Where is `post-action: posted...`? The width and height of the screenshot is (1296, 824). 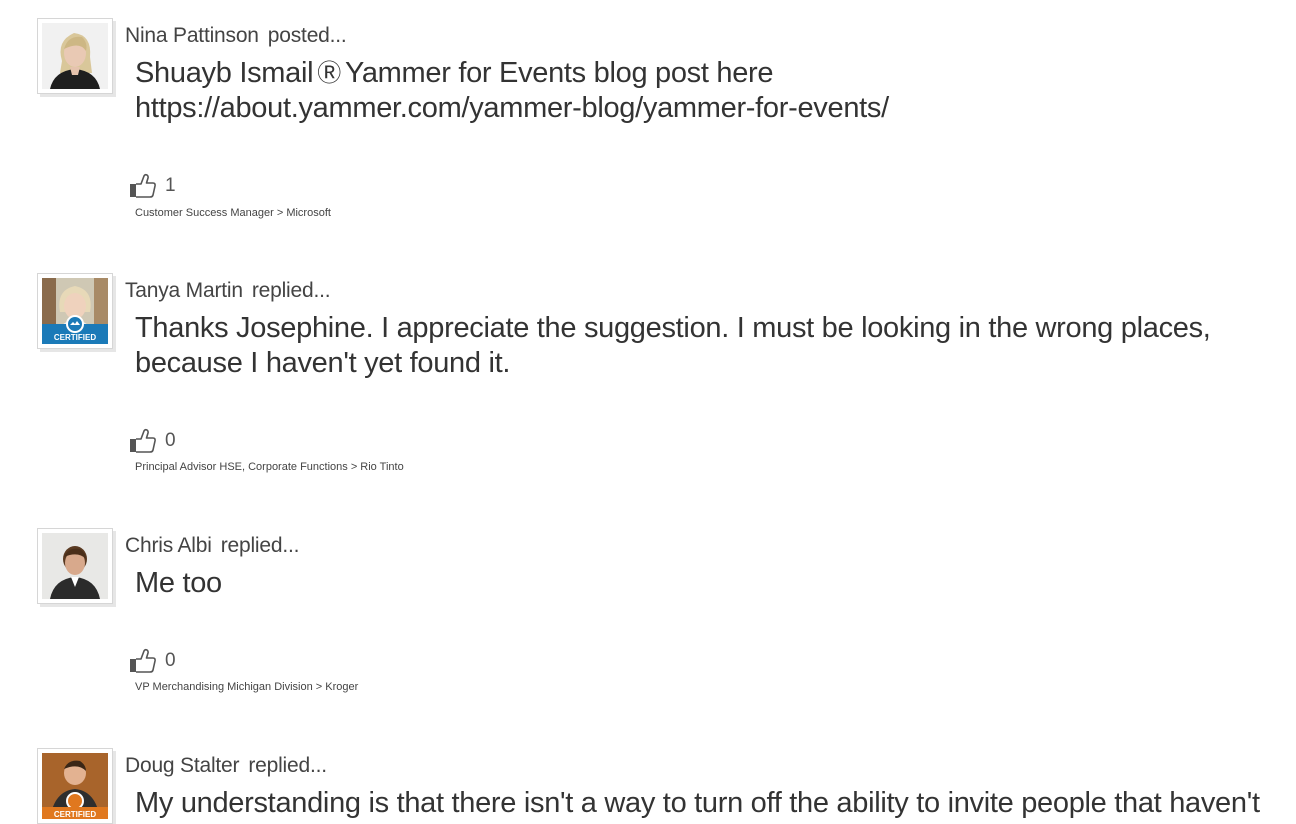 post-action: posted... is located at coordinates (307, 35).